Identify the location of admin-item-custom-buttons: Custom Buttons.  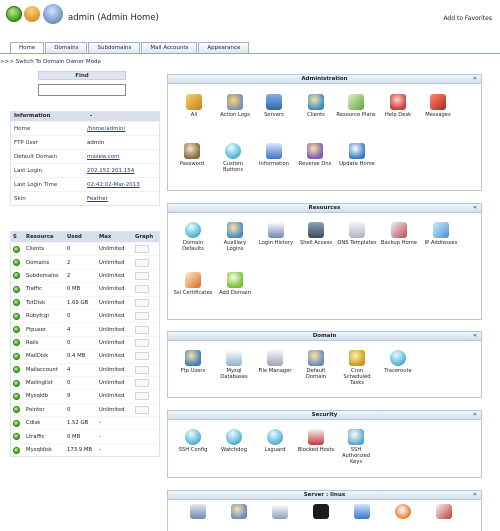
(233, 158).